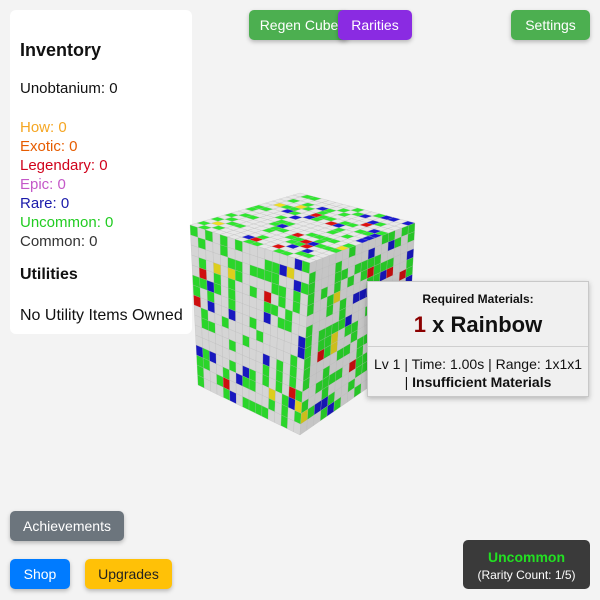 The image size is (600, 600). I want to click on rarity-exotic-count: Exotic: 0, so click(49, 146).